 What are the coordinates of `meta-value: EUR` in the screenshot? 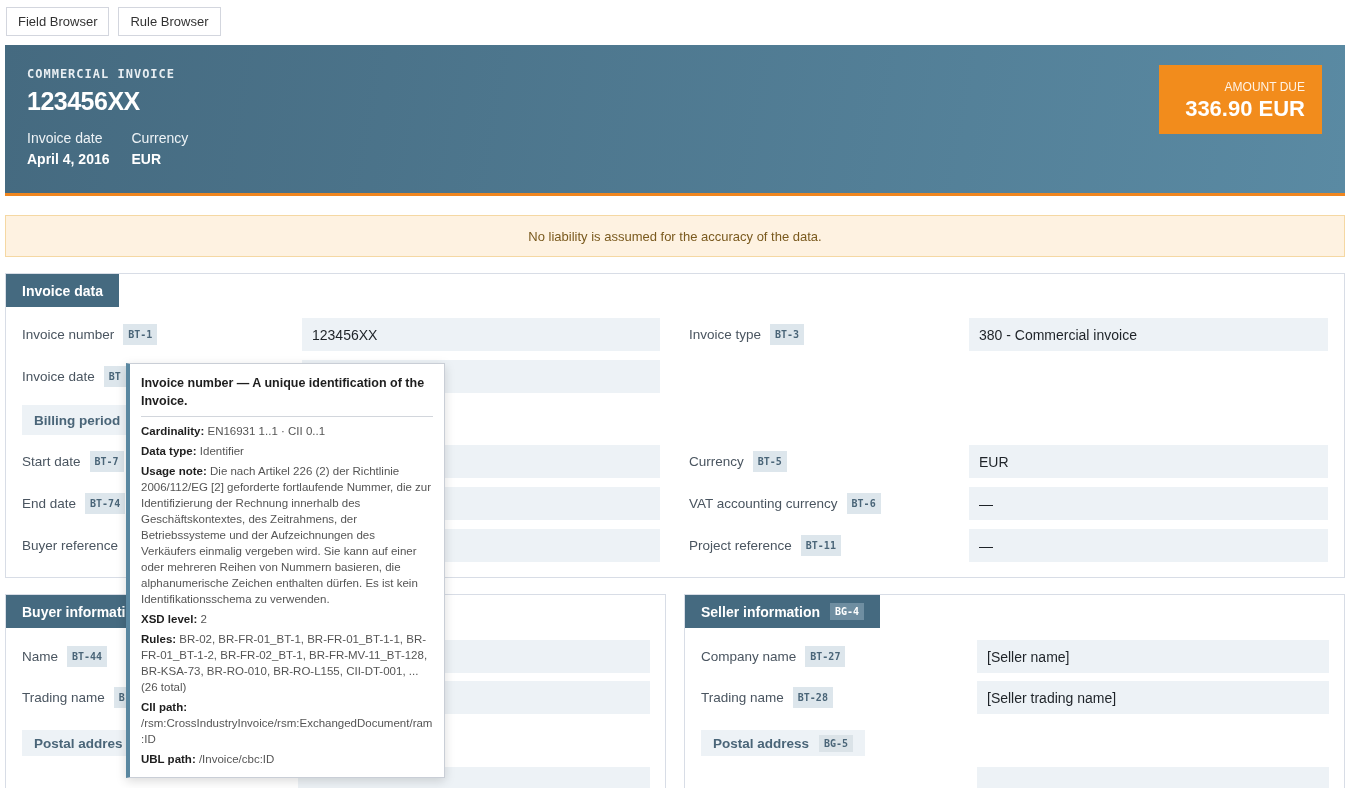 It's located at (147, 159).